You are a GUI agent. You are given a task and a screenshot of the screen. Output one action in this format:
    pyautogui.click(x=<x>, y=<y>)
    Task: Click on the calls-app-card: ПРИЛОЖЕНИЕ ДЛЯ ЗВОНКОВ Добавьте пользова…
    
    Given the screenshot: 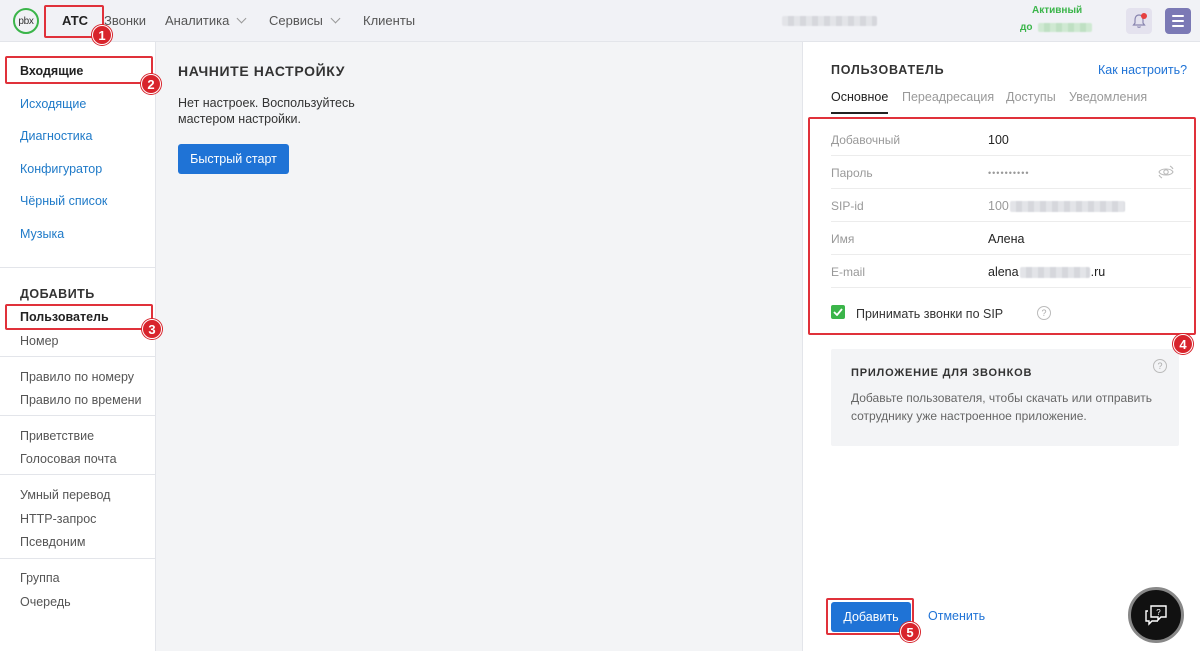 What is the action you would take?
    pyautogui.click(x=1005, y=397)
    